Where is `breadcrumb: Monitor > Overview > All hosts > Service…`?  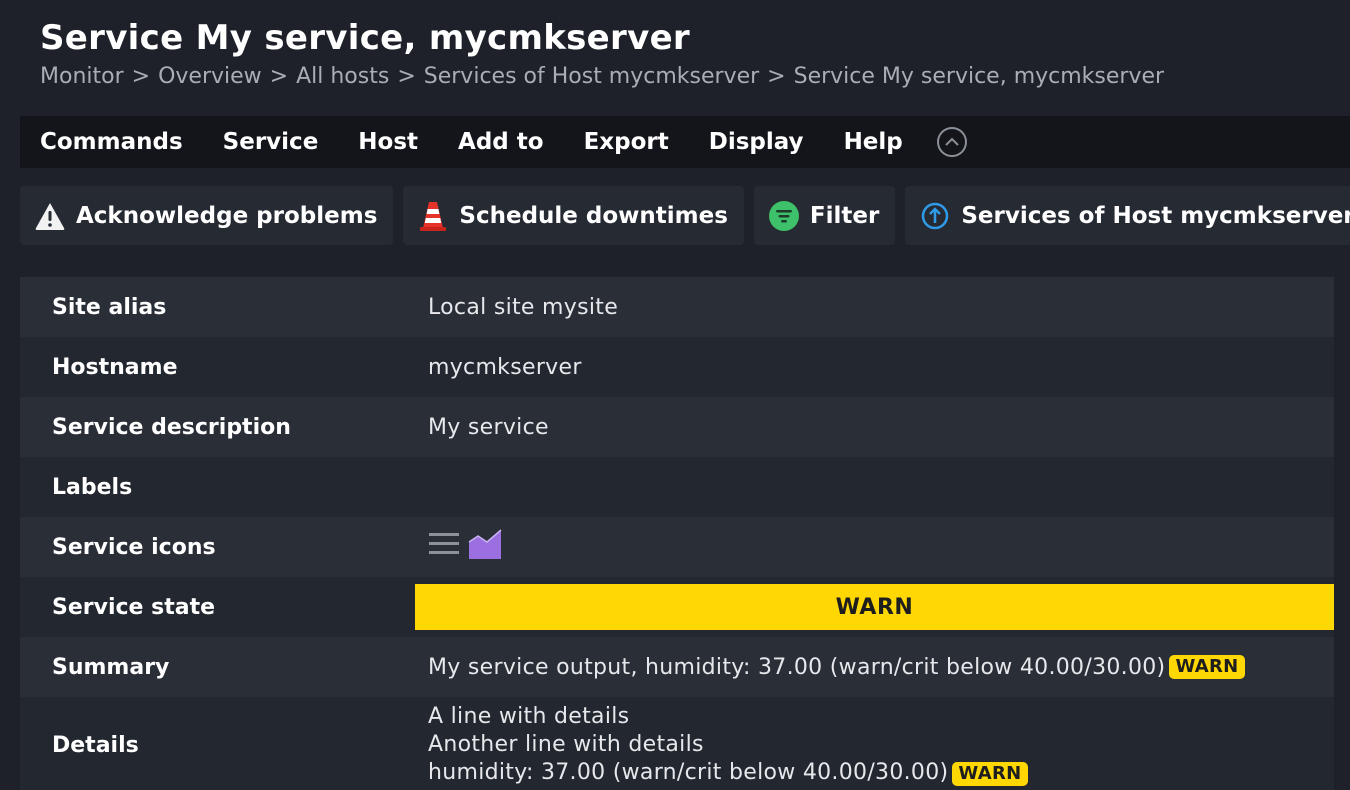 breadcrumb: Monitor > Overview > All hosts > Service… is located at coordinates (602, 76).